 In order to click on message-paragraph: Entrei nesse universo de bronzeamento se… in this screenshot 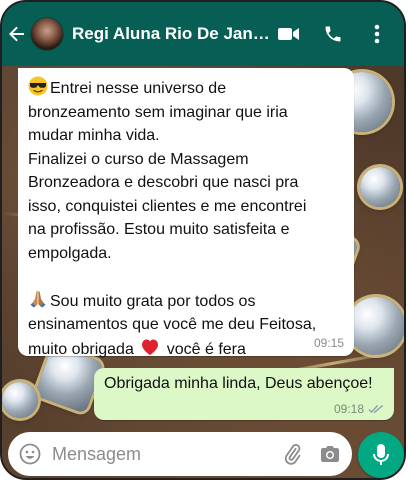, I will do `click(186, 112)`.